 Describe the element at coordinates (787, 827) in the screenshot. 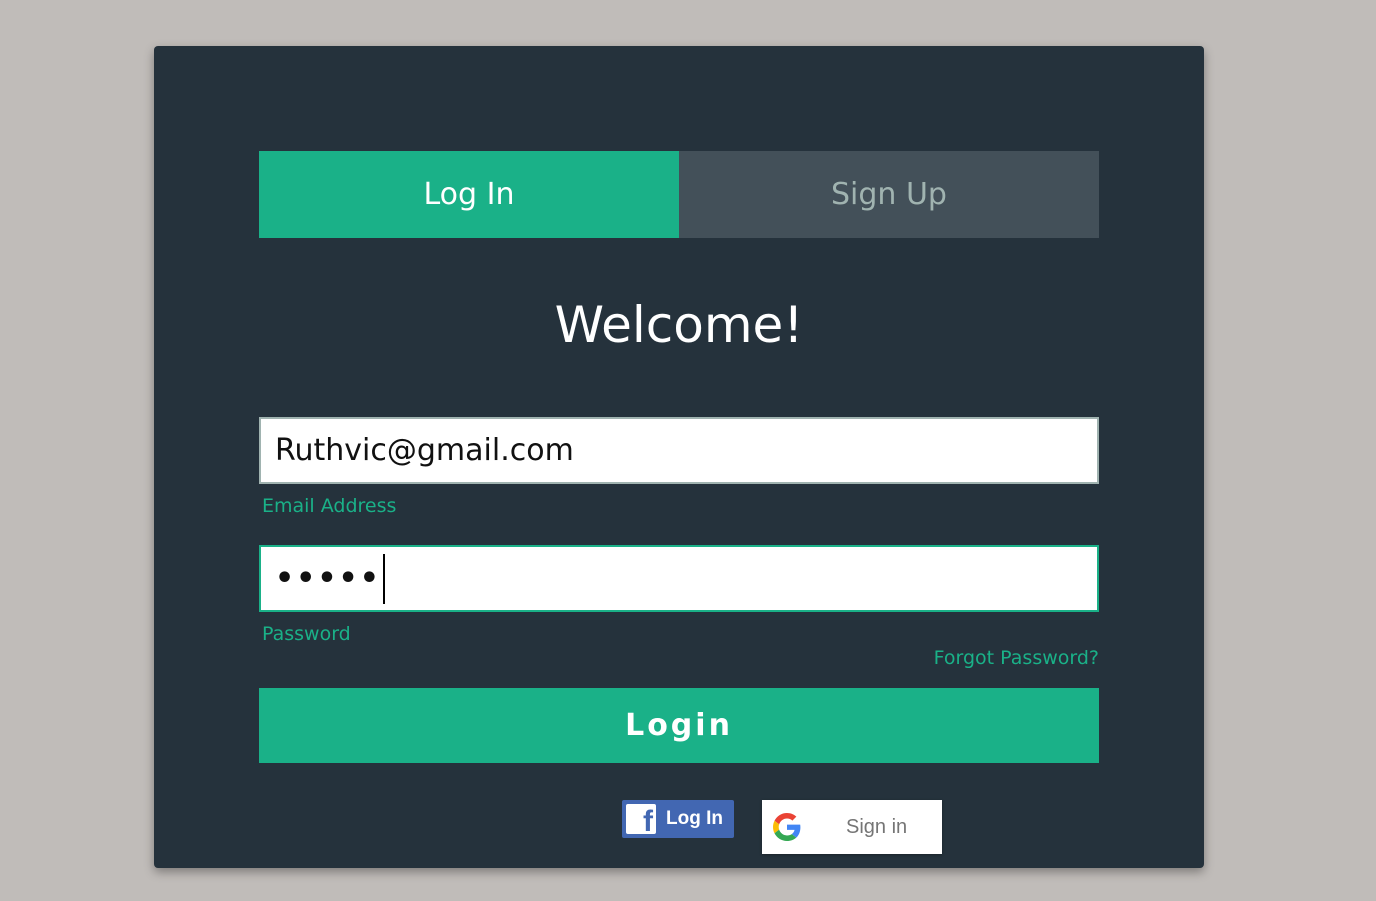

I see `google-g-icon` at that location.